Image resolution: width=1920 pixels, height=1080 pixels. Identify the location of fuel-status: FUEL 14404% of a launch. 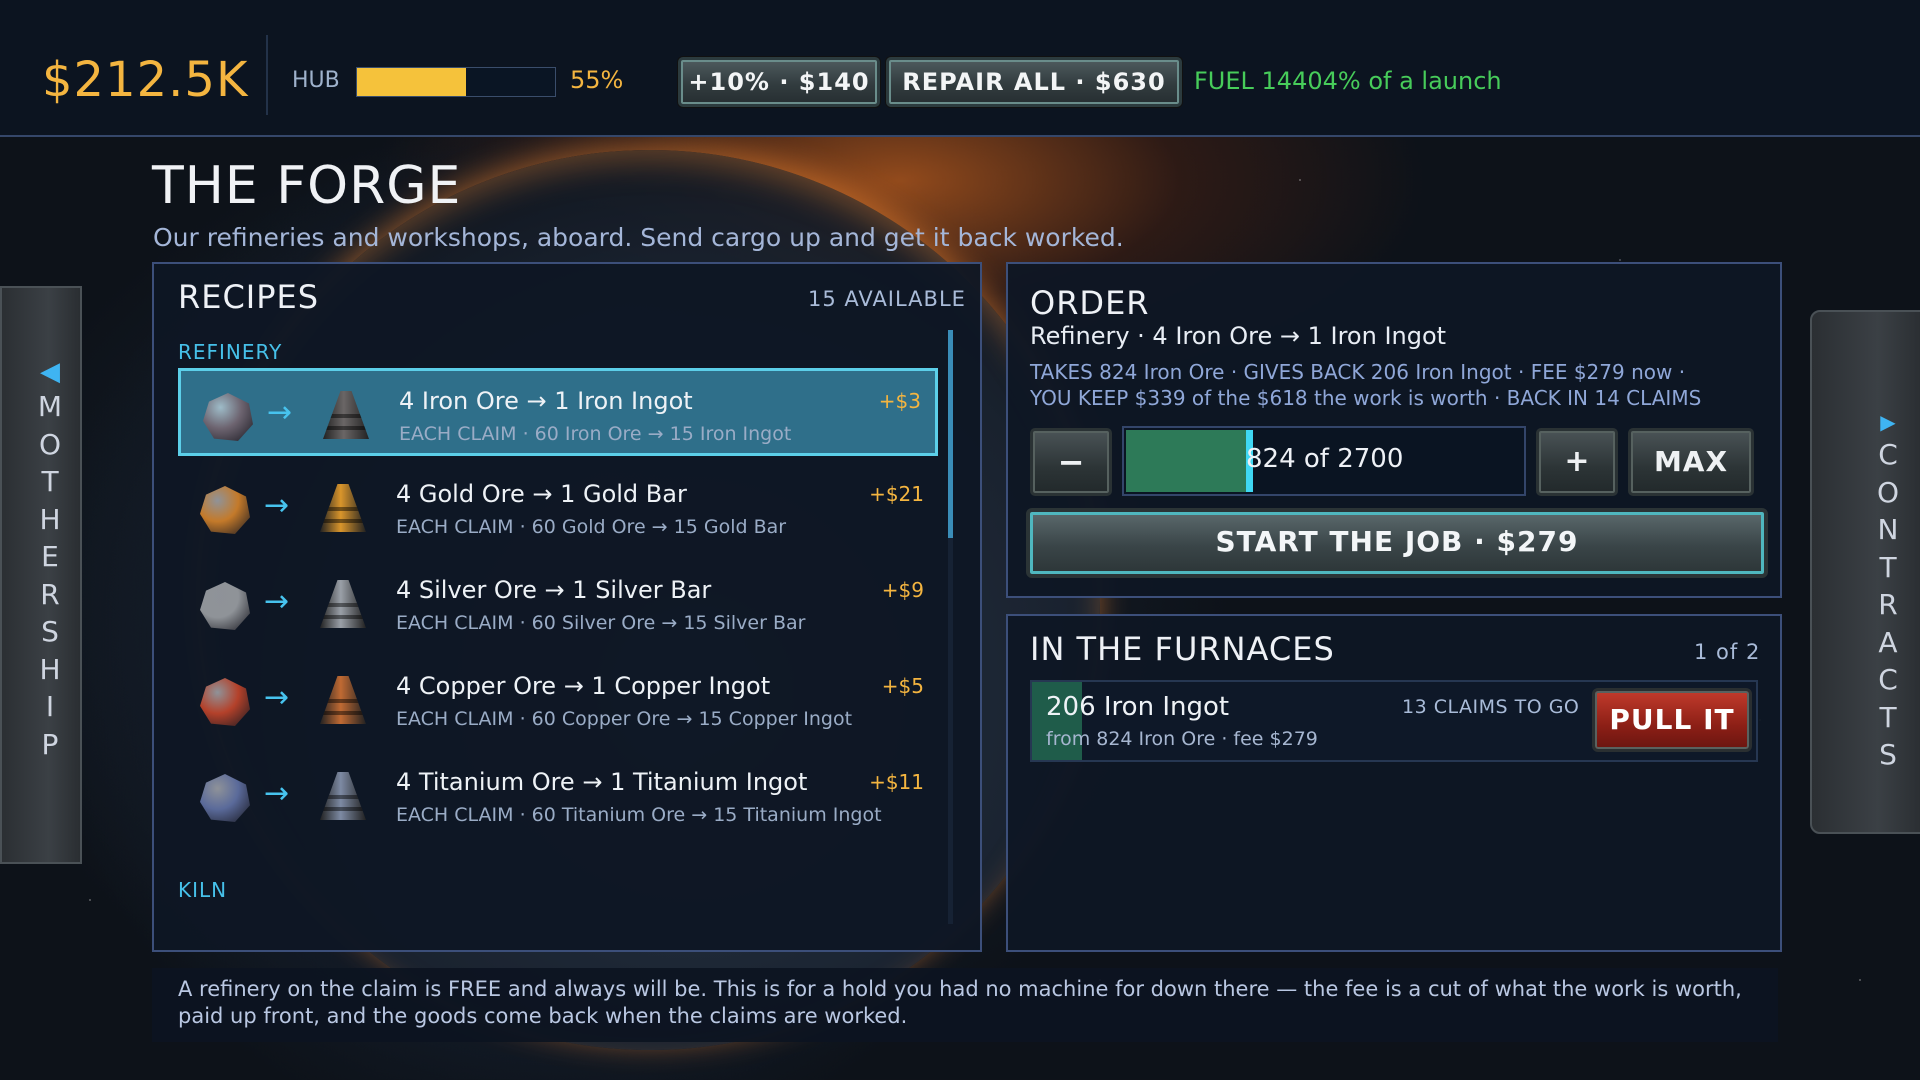
(1348, 81).